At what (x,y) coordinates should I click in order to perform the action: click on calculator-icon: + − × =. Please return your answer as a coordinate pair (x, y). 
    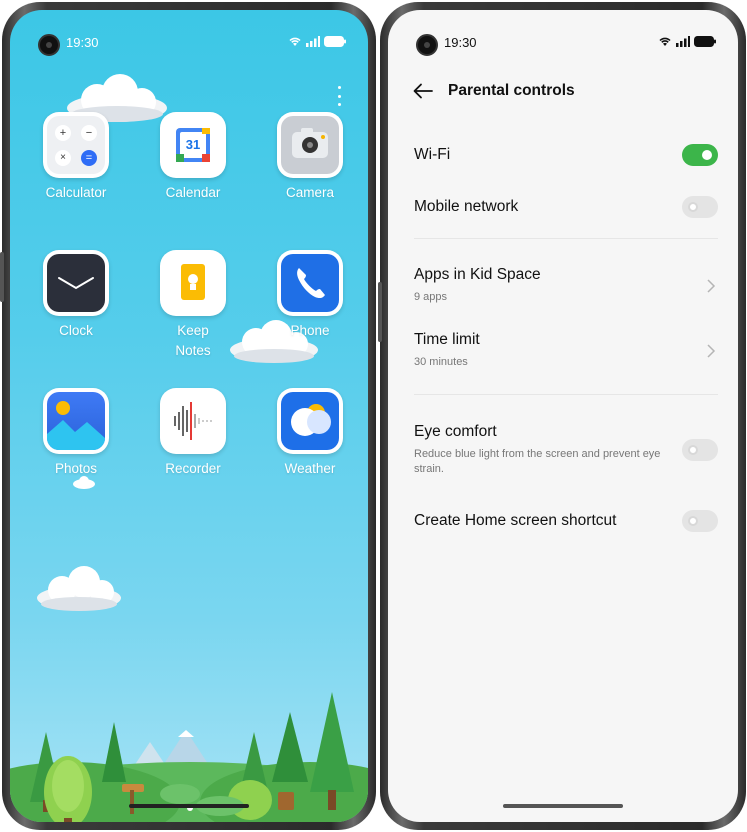
    Looking at the image, I should click on (76, 145).